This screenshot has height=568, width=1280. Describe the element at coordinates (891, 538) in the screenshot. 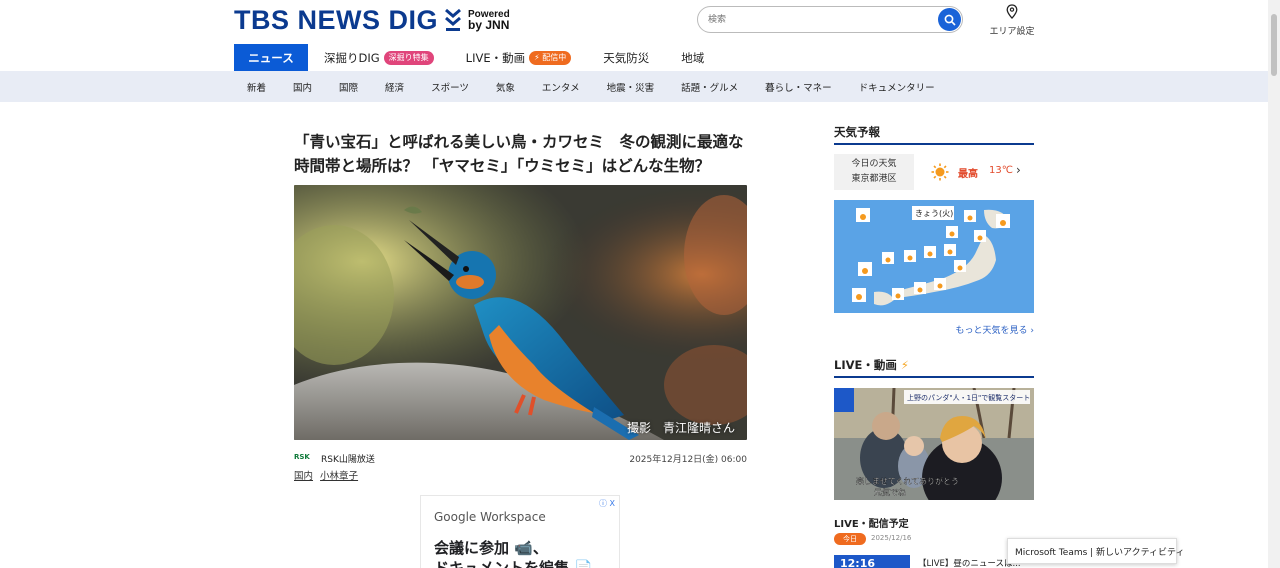

I see `schedule-date: 2025/12/16` at that location.